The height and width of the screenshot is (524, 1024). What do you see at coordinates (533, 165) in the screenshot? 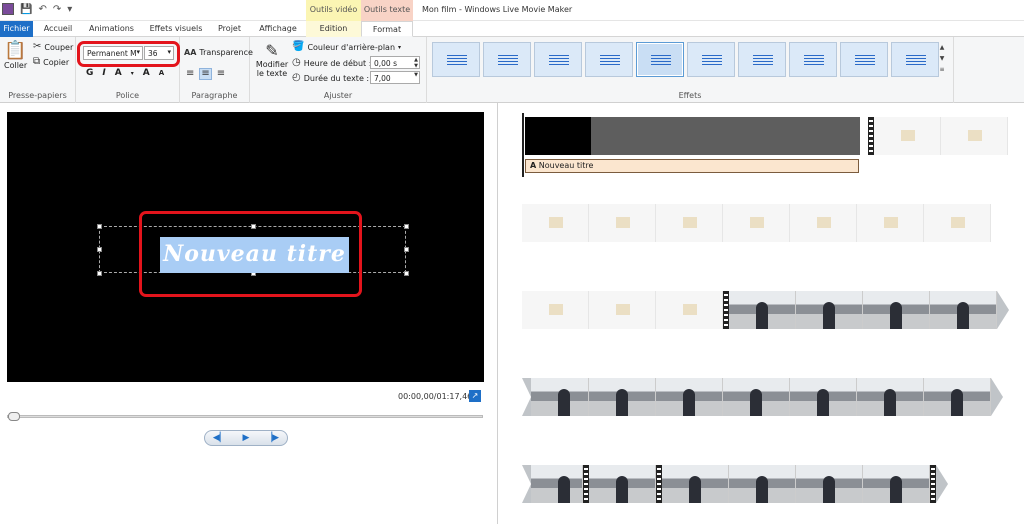
I see `text-icon: A` at bounding box center [533, 165].